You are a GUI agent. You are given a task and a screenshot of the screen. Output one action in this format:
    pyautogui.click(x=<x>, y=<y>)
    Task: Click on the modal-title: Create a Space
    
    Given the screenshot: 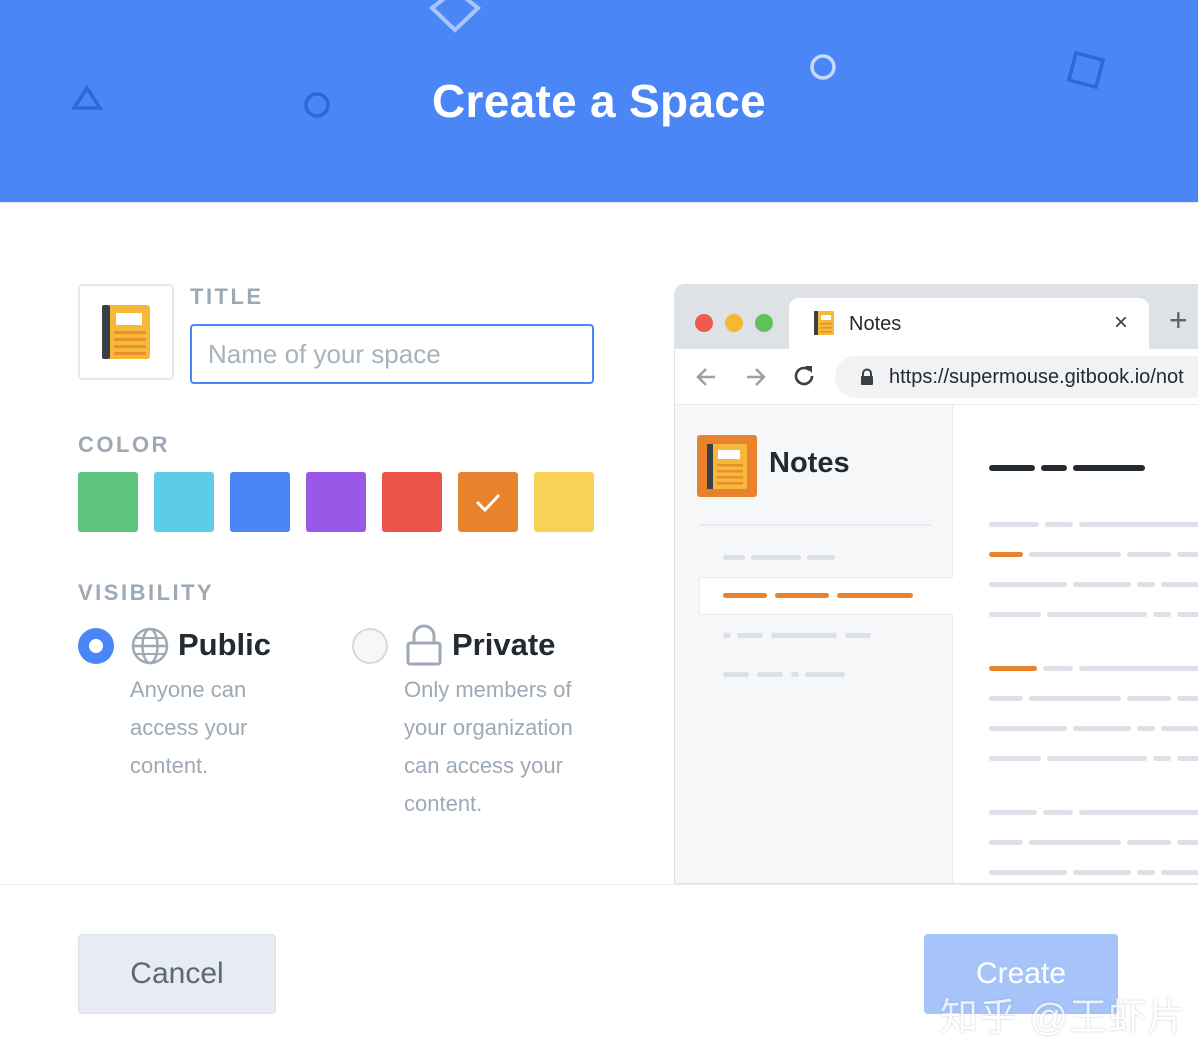 What is the action you would take?
    pyautogui.click(x=599, y=101)
    